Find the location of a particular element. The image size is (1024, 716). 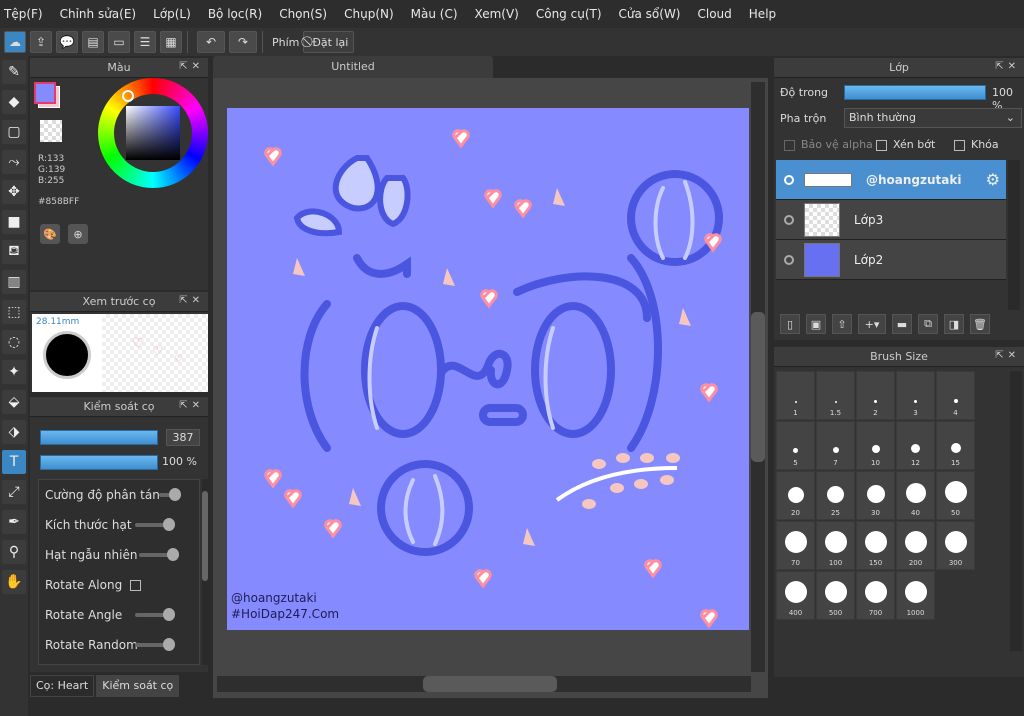

gradient-tool-icon: ▥ is located at coordinates (14, 282).